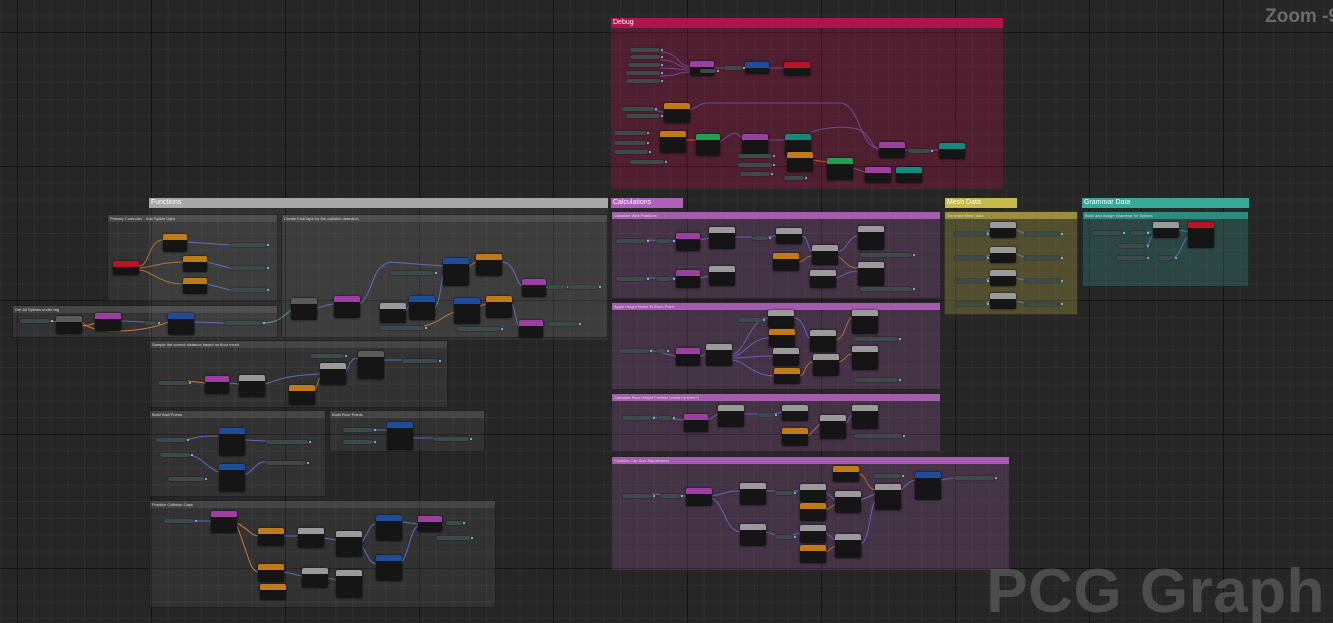 This screenshot has width=1333, height=623. What do you see at coordinates (322, 554) in the screenshot?
I see `sub-position-collision-caps: Position Collision Caps` at bounding box center [322, 554].